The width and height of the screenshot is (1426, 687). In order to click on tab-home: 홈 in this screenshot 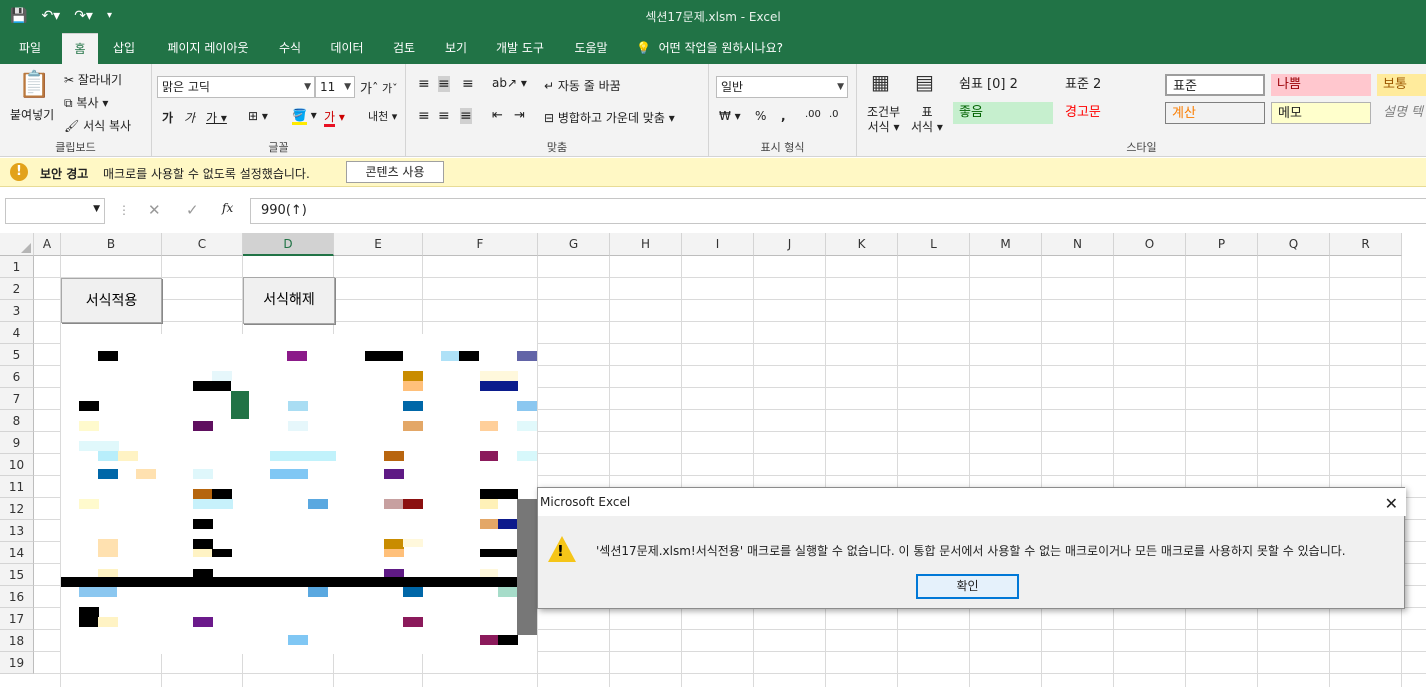, I will do `click(80, 48)`.